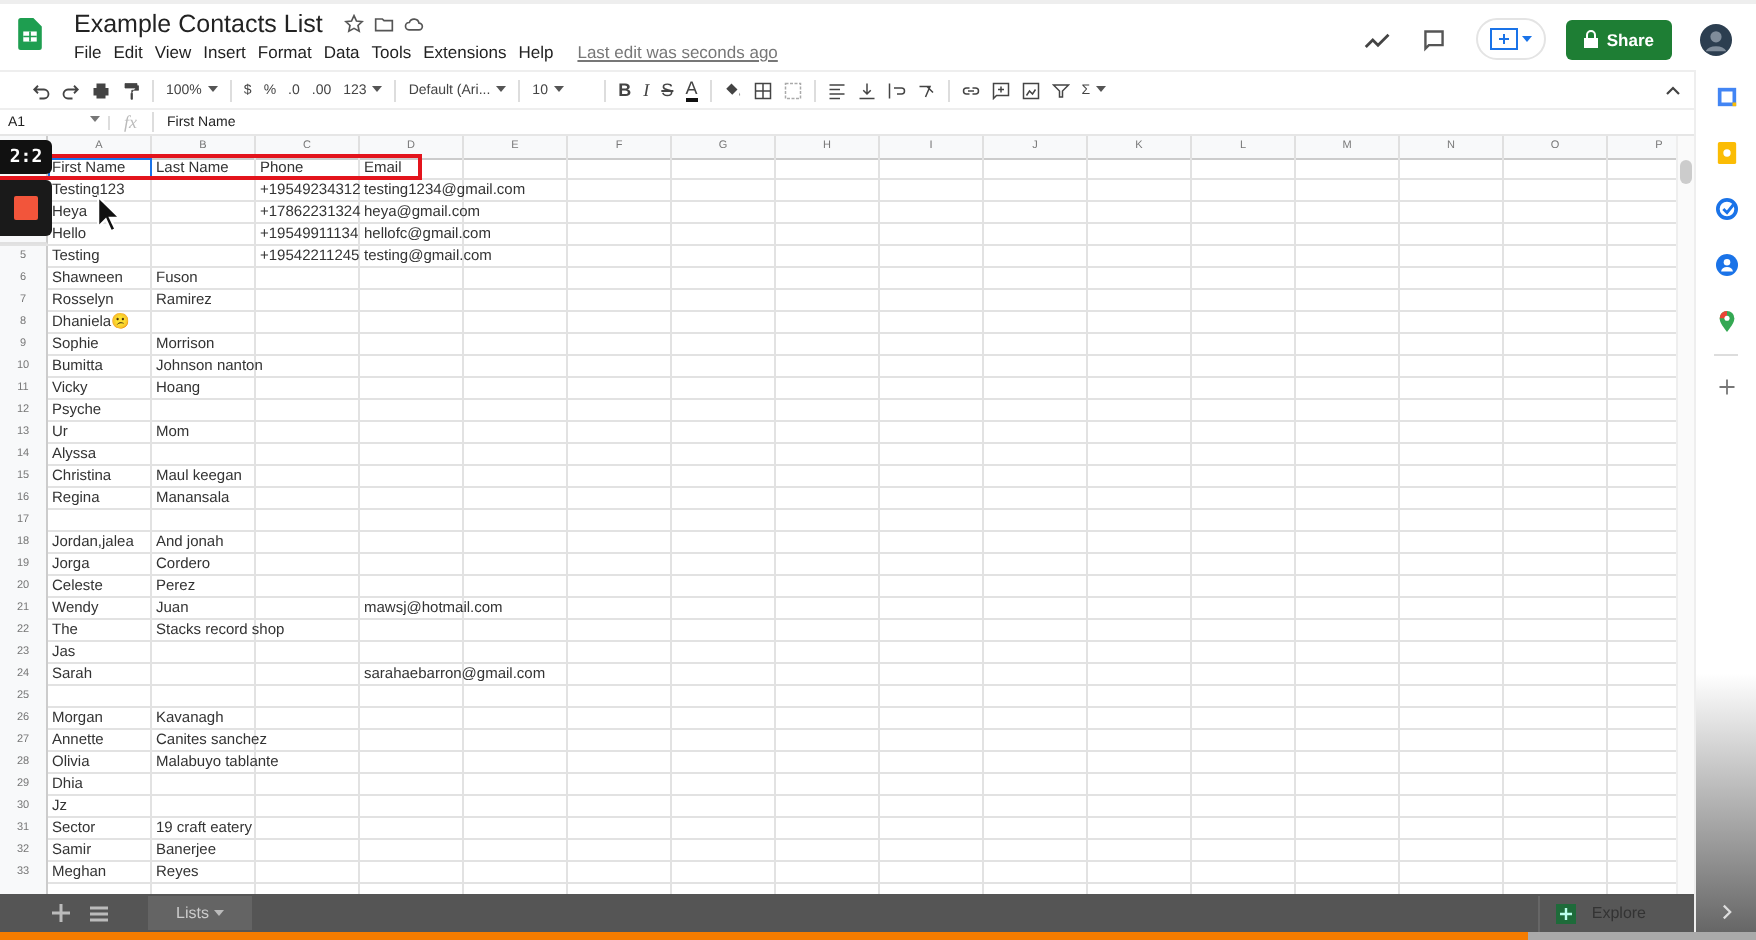  Describe the element at coordinates (26, 157) in the screenshot. I see `recording-timer: 2:2` at that location.